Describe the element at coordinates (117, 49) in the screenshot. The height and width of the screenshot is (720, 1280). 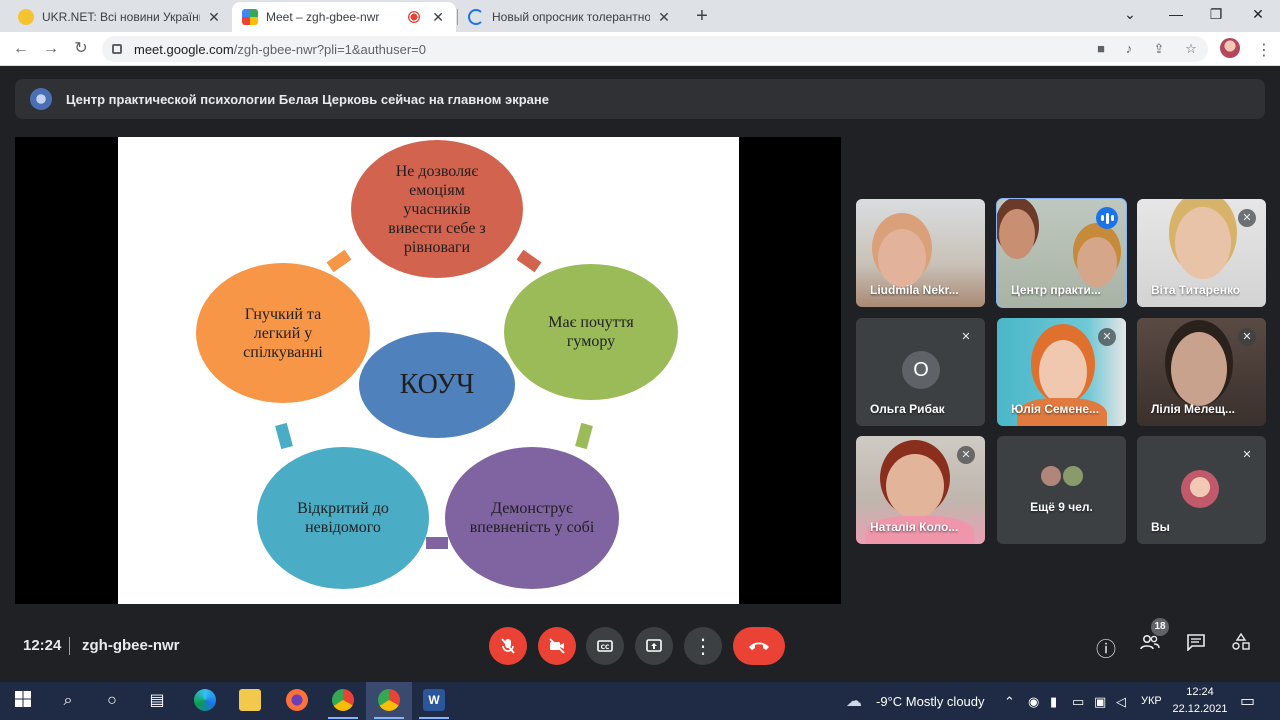
I see `lock-icon` at that location.